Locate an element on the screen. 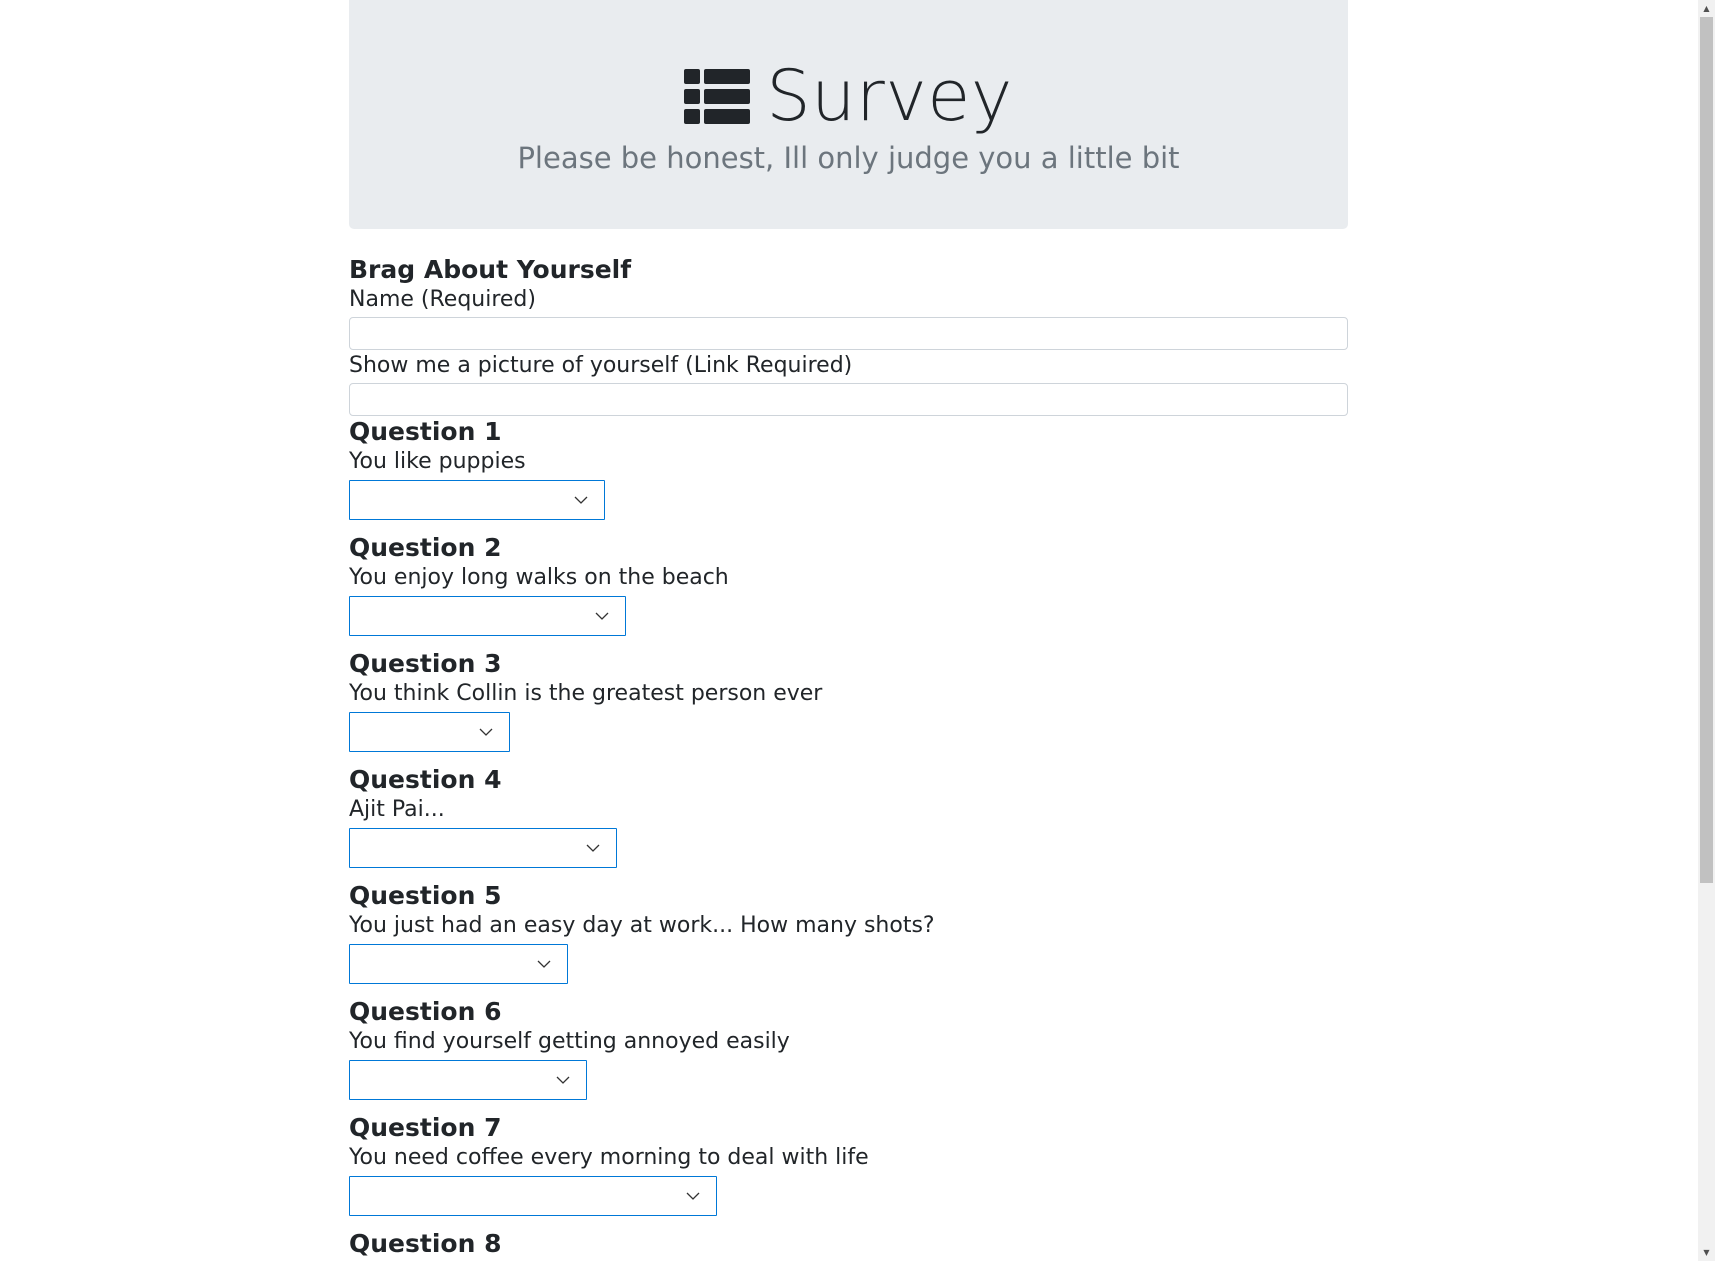  question-7-select is located at coordinates (533, 1196).